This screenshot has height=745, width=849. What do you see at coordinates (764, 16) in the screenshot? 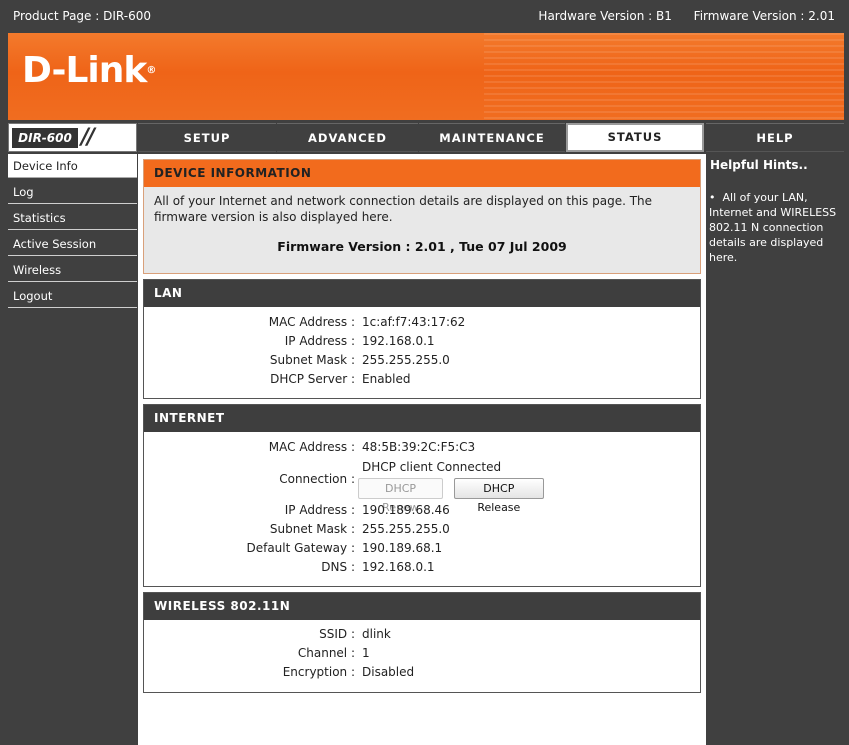
I see `firmware-version: Firmware Version : 2.01` at bounding box center [764, 16].